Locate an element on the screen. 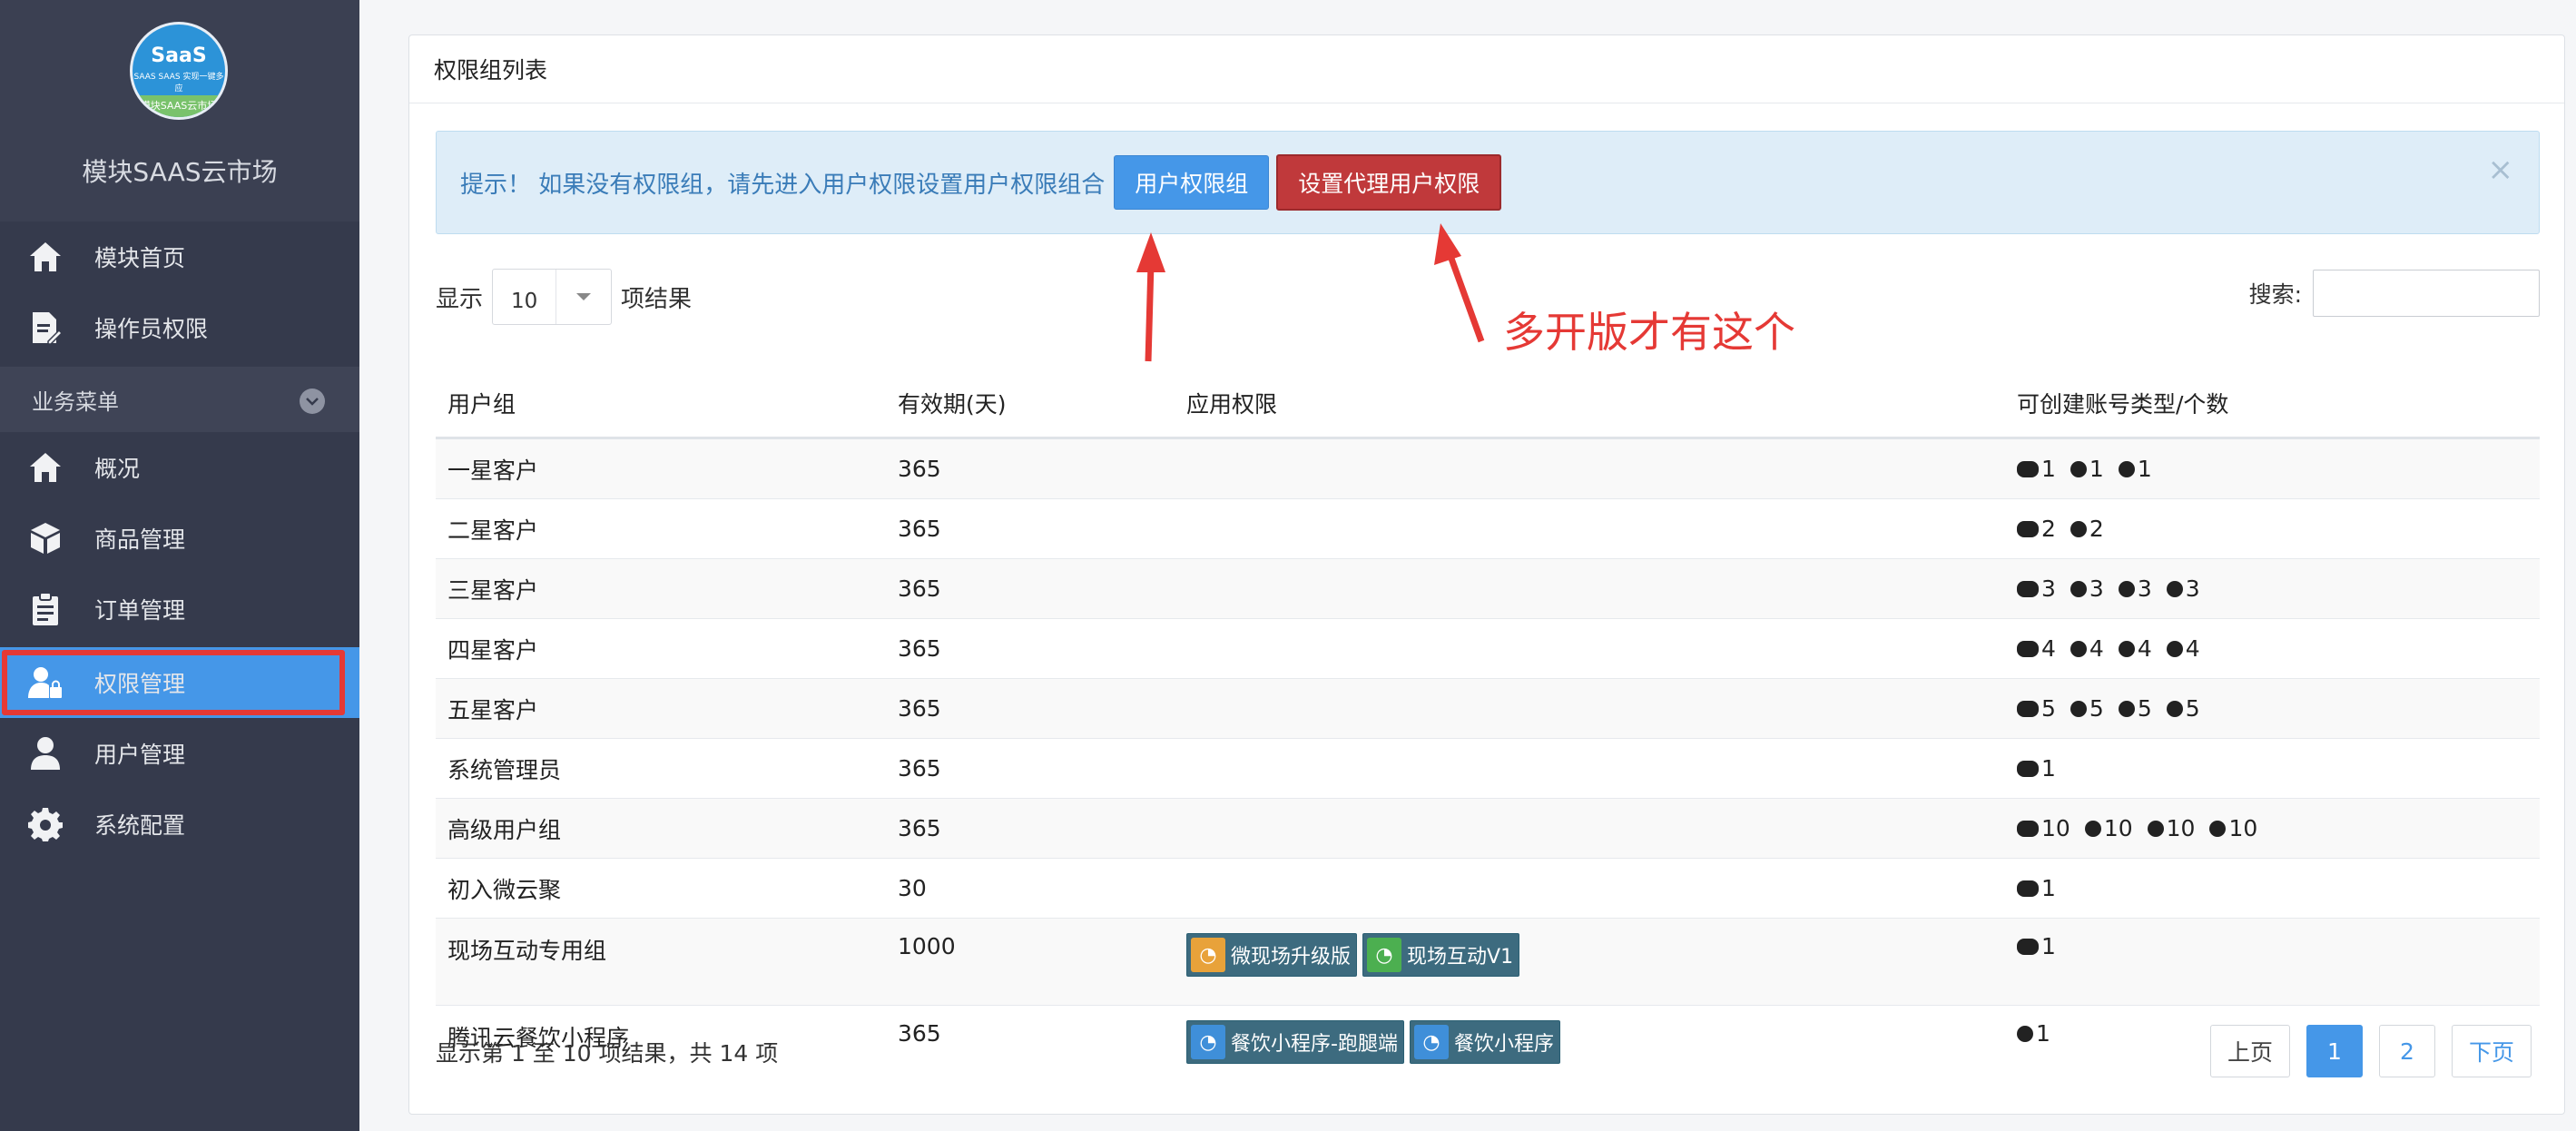  set-agent-permission-button: 设置代理用户权限 is located at coordinates (1389, 182).